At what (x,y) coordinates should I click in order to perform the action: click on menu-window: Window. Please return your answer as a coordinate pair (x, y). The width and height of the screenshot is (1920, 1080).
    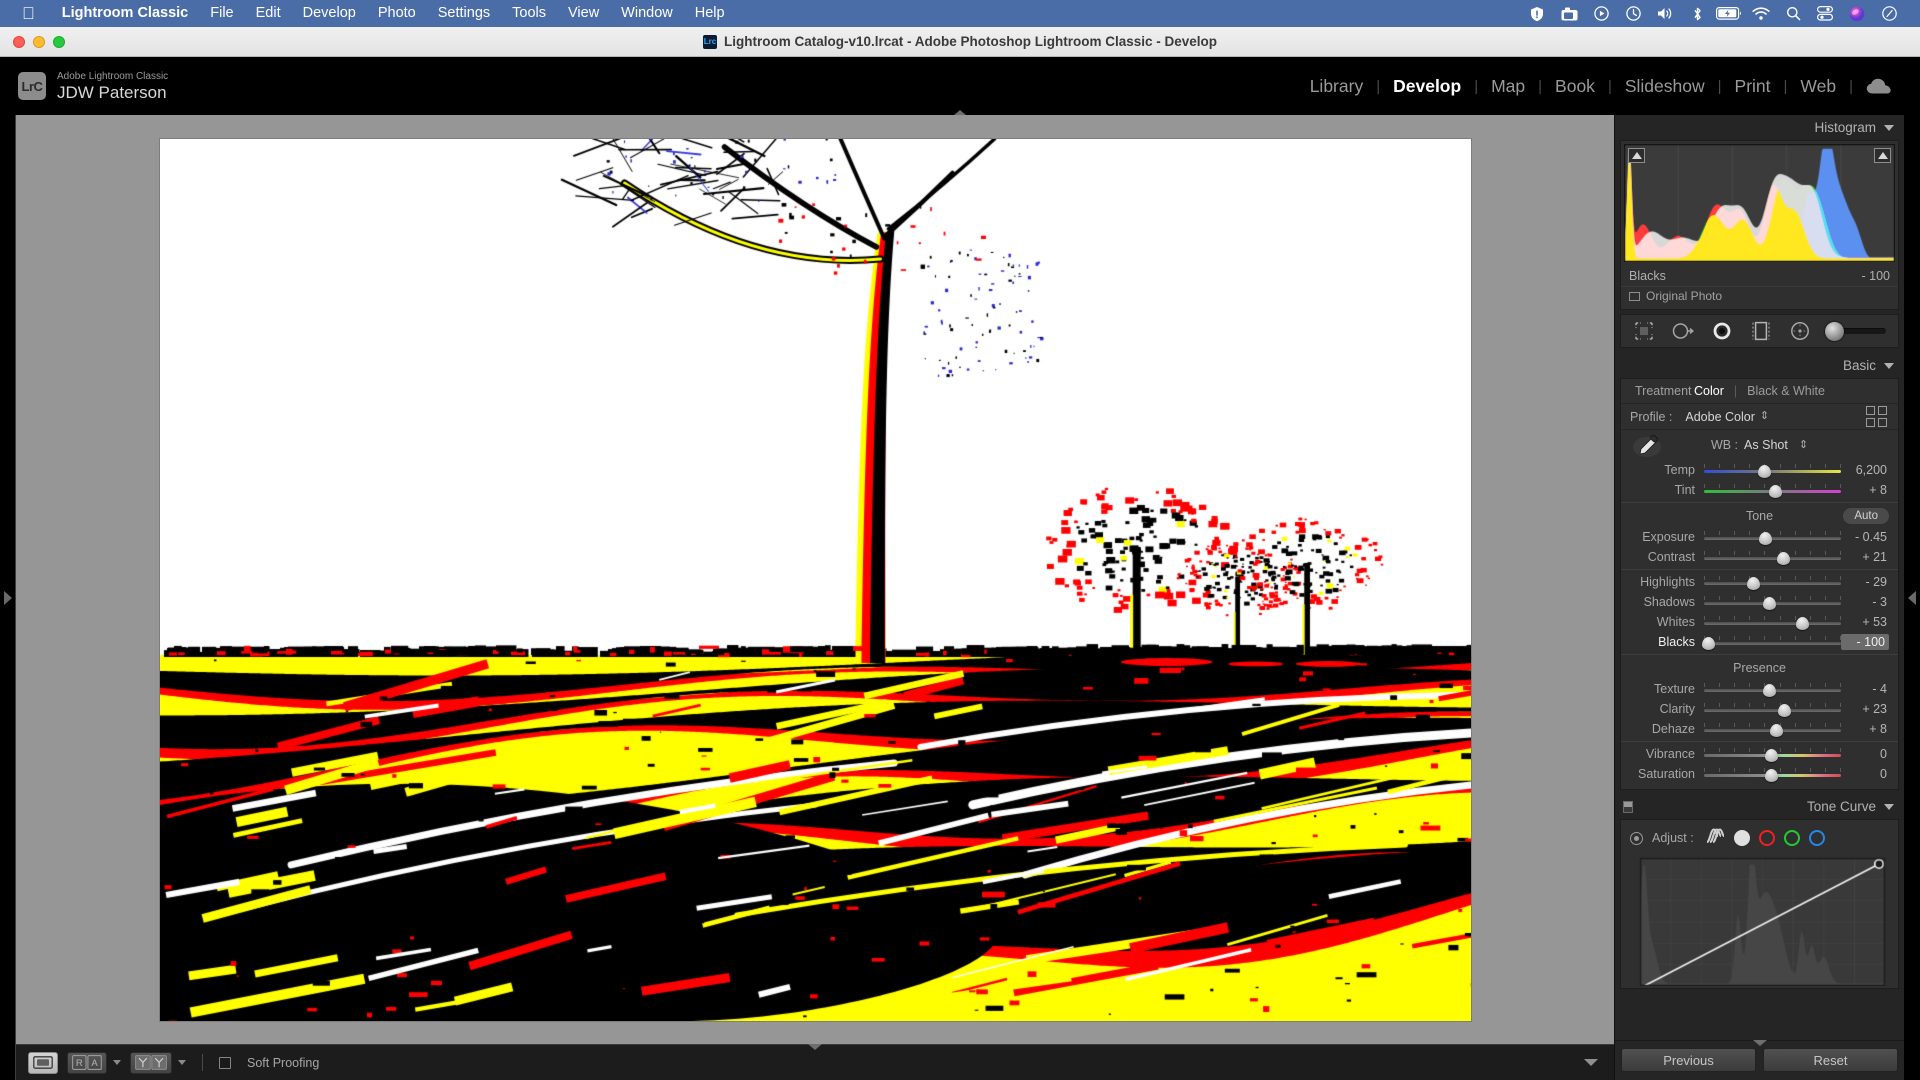
    Looking at the image, I should click on (647, 13).